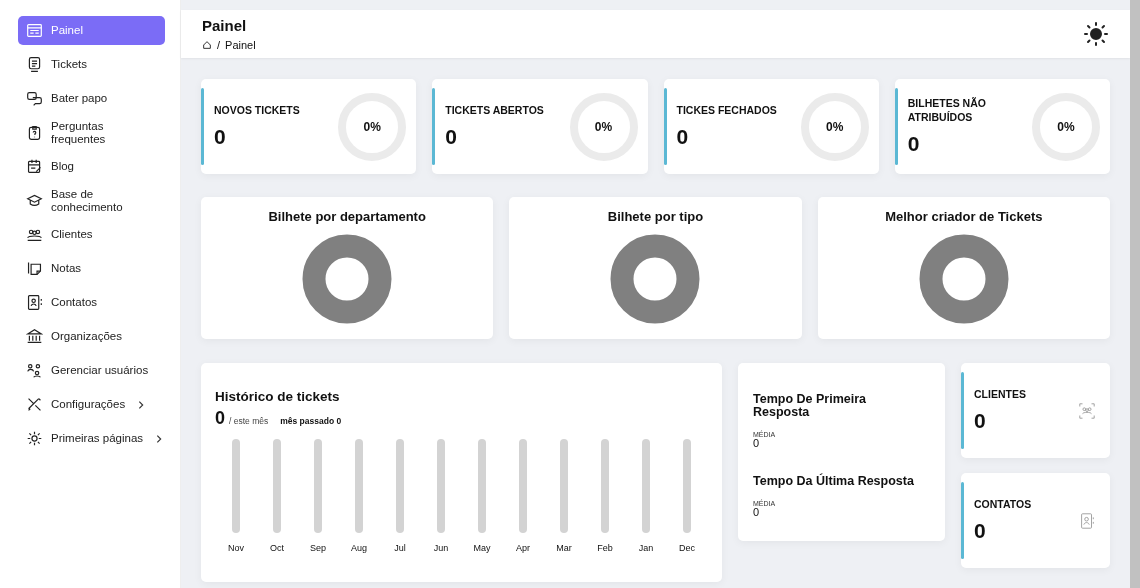 Image resolution: width=1140 pixels, height=588 pixels. Describe the element at coordinates (249, 421) in the screenshot. I see `period-label: / este mês` at that location.